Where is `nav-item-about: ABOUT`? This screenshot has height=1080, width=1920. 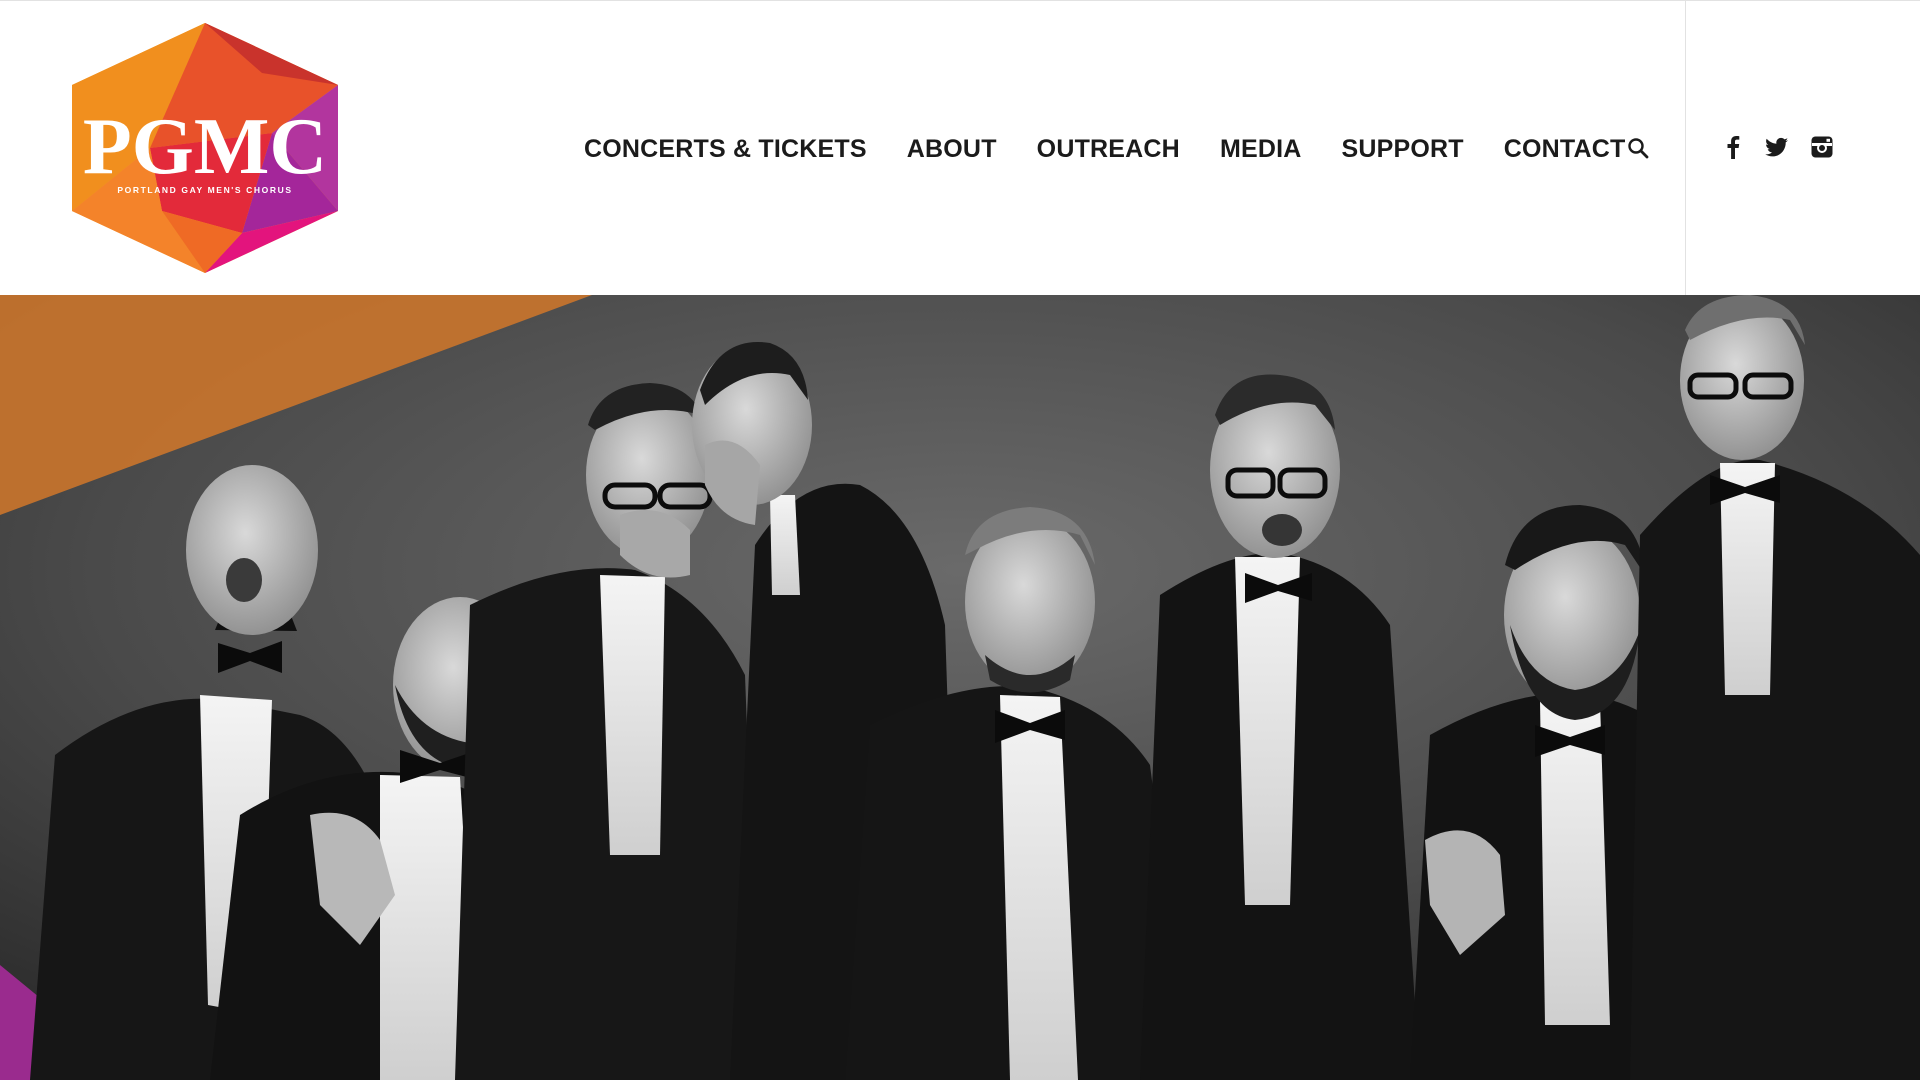 nav-item-about: ABOUT is located at coordinates (952, 149).